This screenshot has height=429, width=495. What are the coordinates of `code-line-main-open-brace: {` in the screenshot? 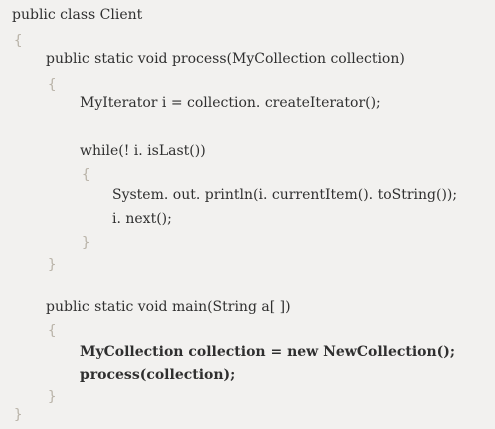 It's located at (52, 331).